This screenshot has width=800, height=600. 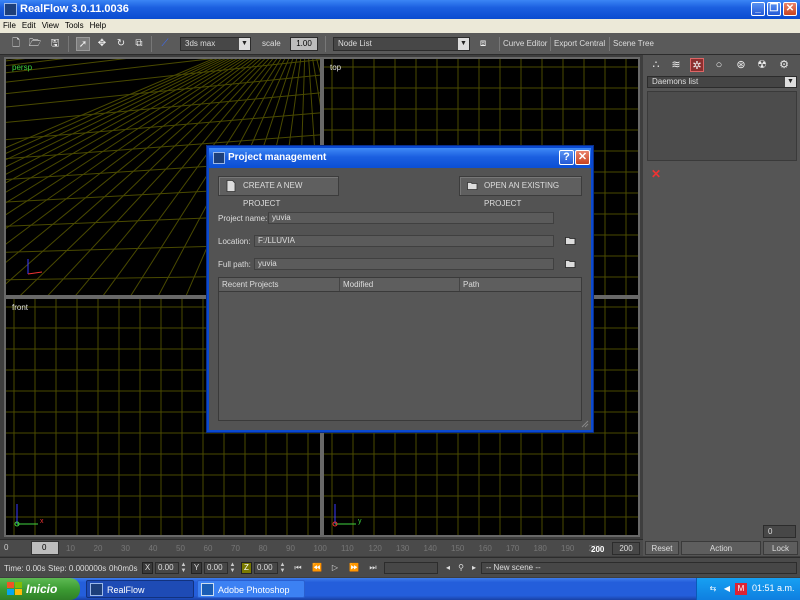 What do you see at coordinates (520, 192) in the screenshot?
I see `open-existing-project-button: OPEN AN EXISTING PROJECT` at bounding box center [520, 192].